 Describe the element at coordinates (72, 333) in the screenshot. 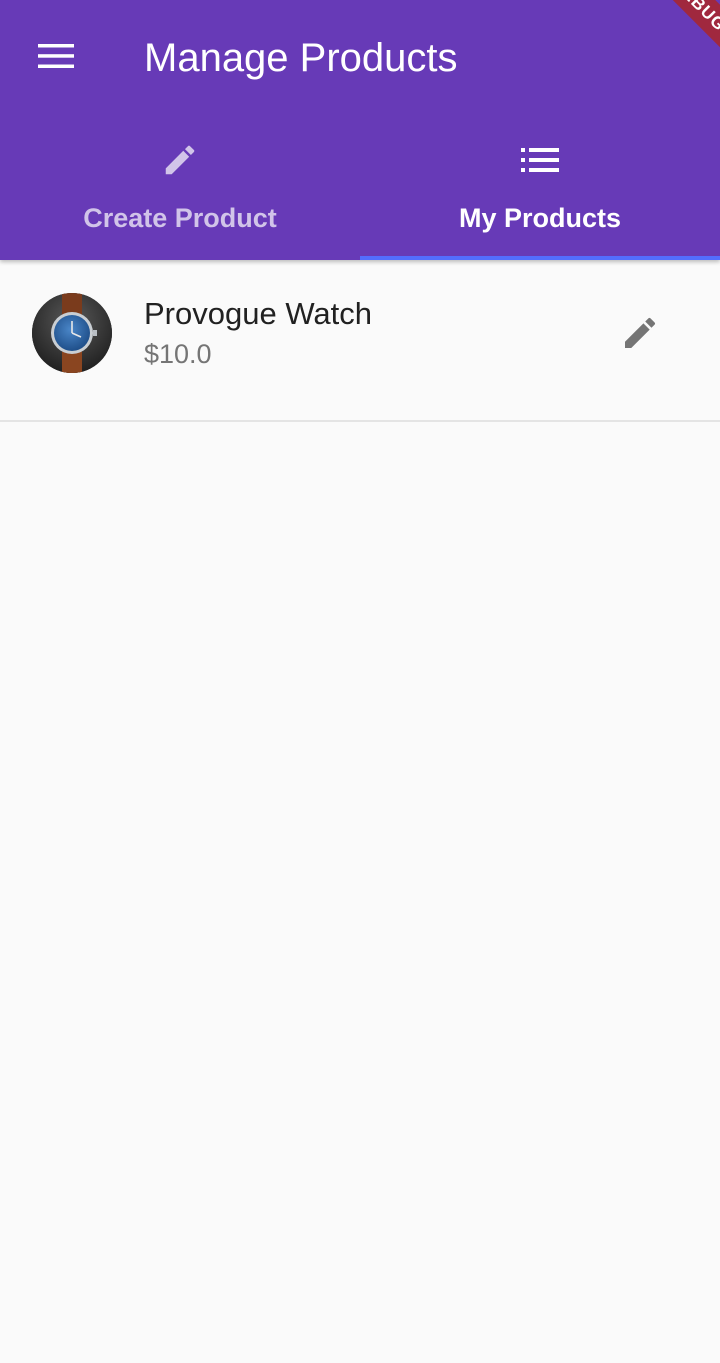

I see `watch-thumbnail` at that location.